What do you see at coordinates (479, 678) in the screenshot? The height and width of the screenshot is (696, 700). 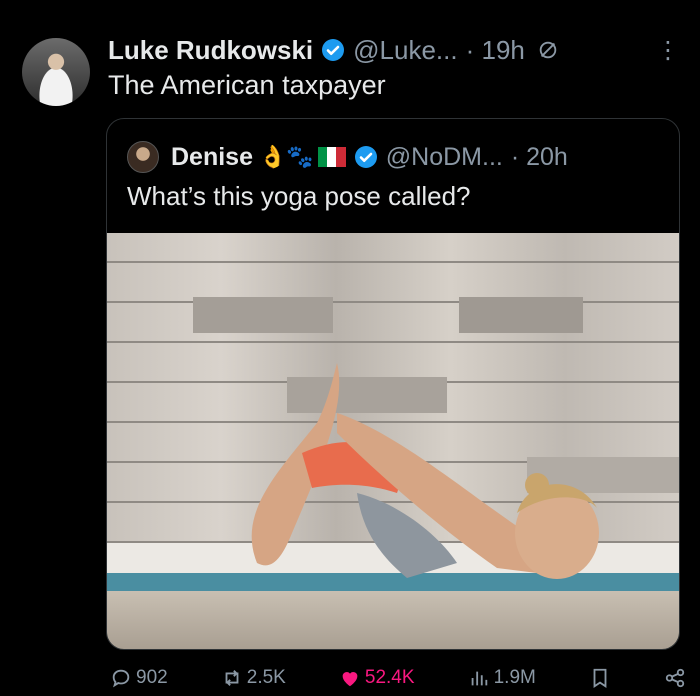 I see `views-chart-icon` at bounding box center [479, 678].